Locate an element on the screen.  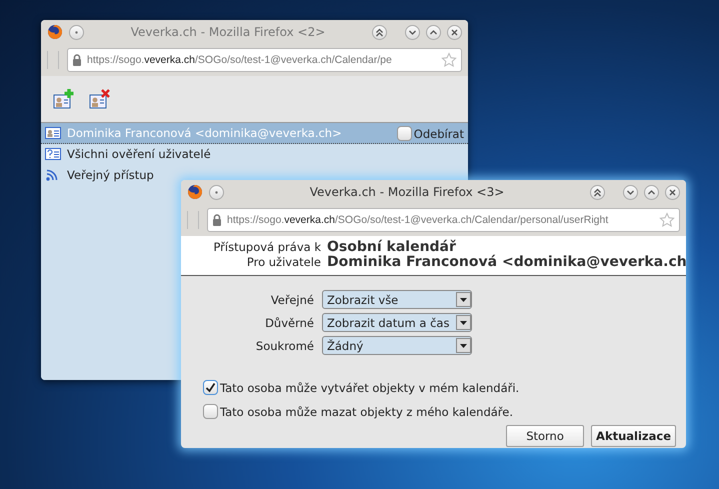
user-name: Všichni ověření uživatelé is located at coordinates (139, 154).